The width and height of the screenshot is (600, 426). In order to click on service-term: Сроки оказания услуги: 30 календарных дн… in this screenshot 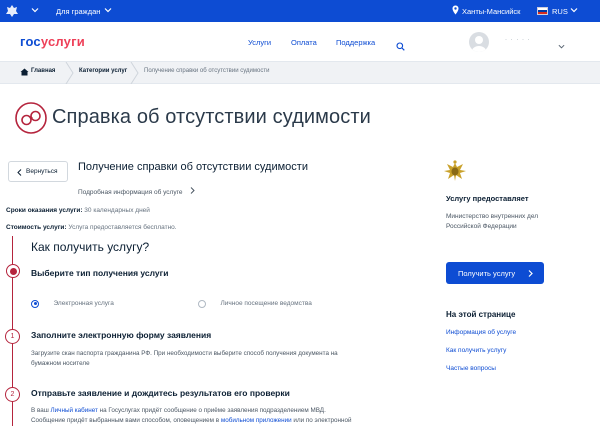, I will do `click(78, 210)`.